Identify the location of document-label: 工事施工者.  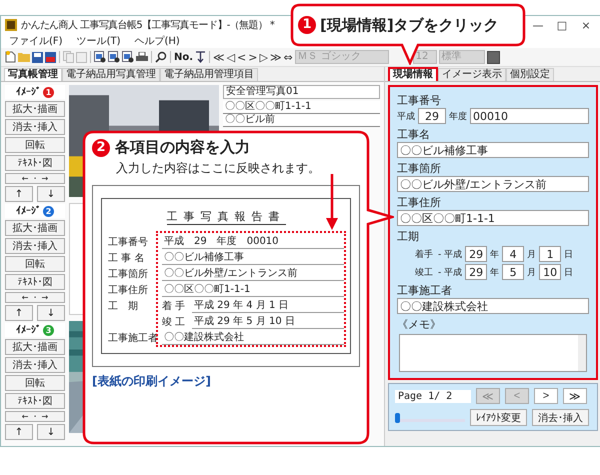
(133, 338).